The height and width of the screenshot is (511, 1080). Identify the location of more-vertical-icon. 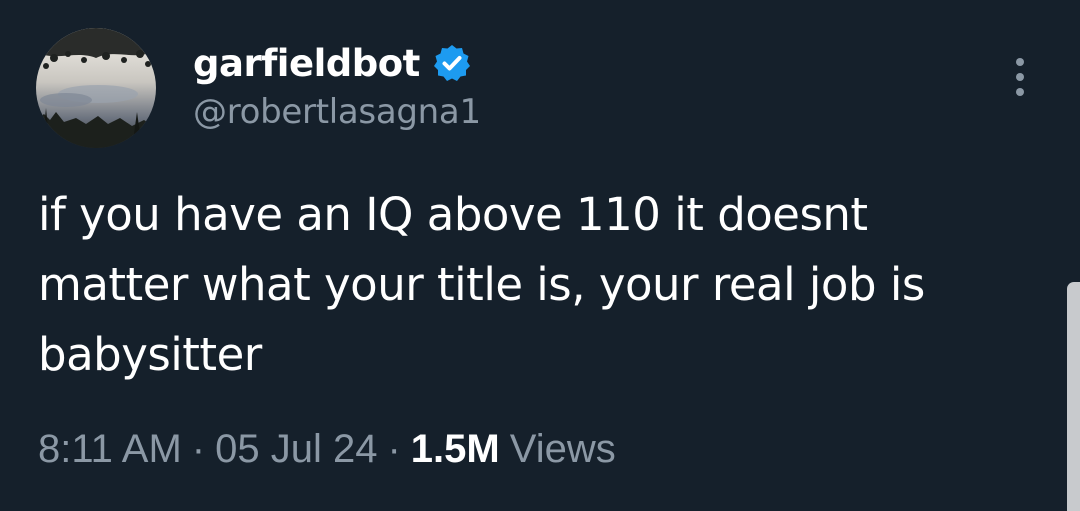
(1020, 77).